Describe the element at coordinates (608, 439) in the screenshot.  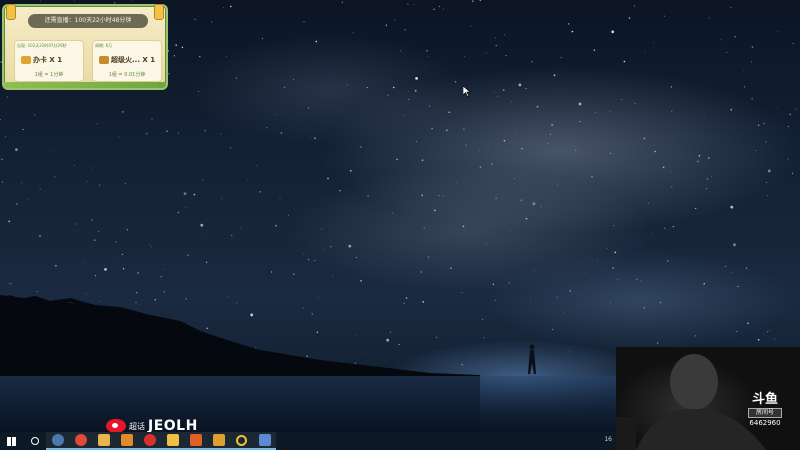
I see `tray-clock: 16` at that location.